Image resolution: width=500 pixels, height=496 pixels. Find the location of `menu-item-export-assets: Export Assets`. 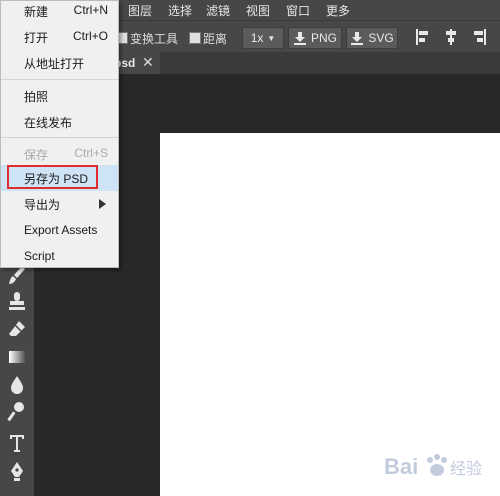

menu-item-export-assets: Export Assets is located at coordinates (59, 231).